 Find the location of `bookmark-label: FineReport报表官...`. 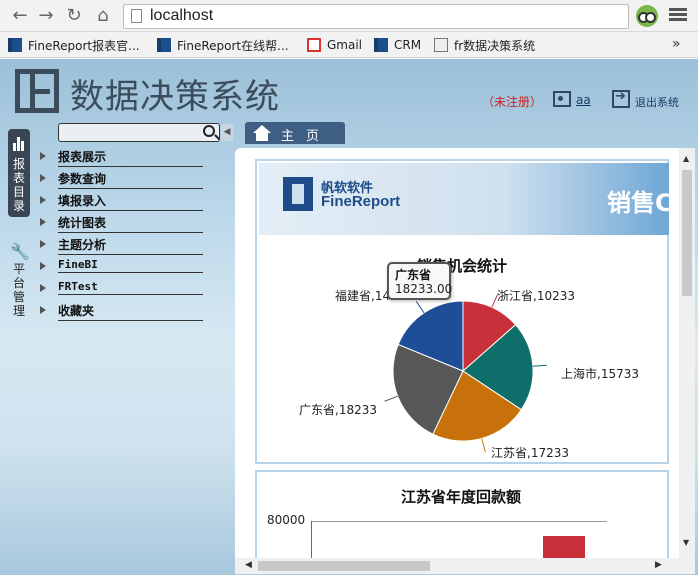

bookmark-label: FineReport报表官... is located at coordinates (84, 45).